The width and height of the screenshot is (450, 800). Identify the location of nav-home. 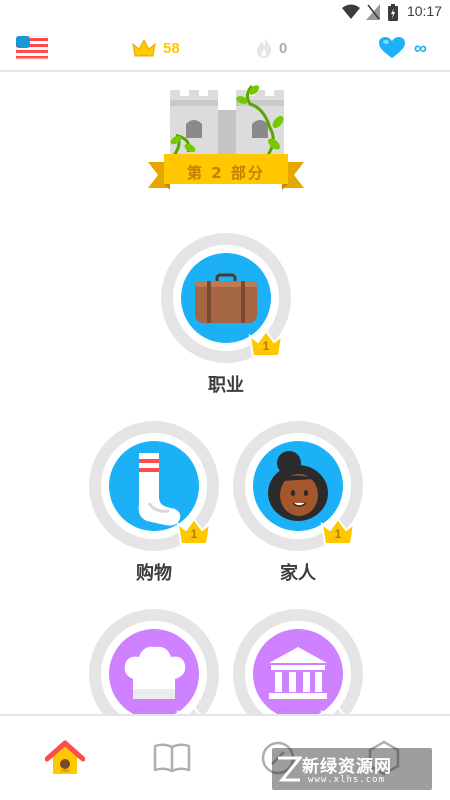
(65, 758).